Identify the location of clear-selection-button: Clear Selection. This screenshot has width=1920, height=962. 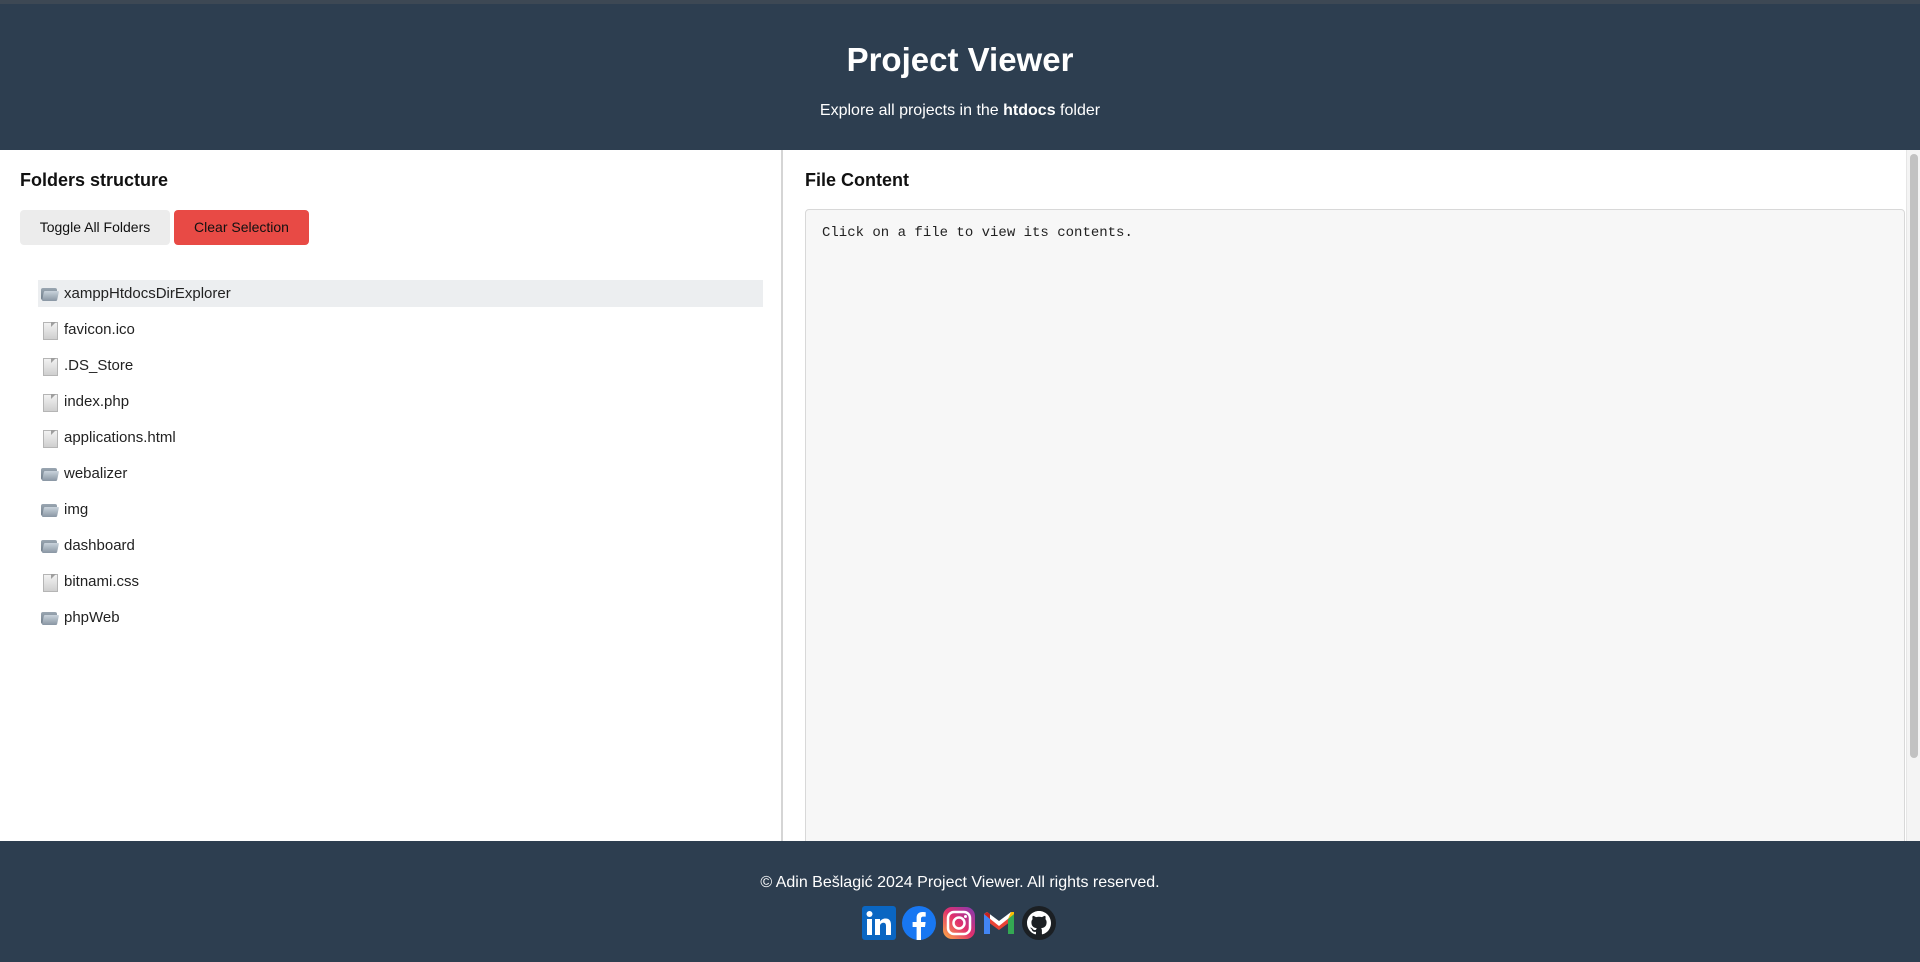
(241, 227).